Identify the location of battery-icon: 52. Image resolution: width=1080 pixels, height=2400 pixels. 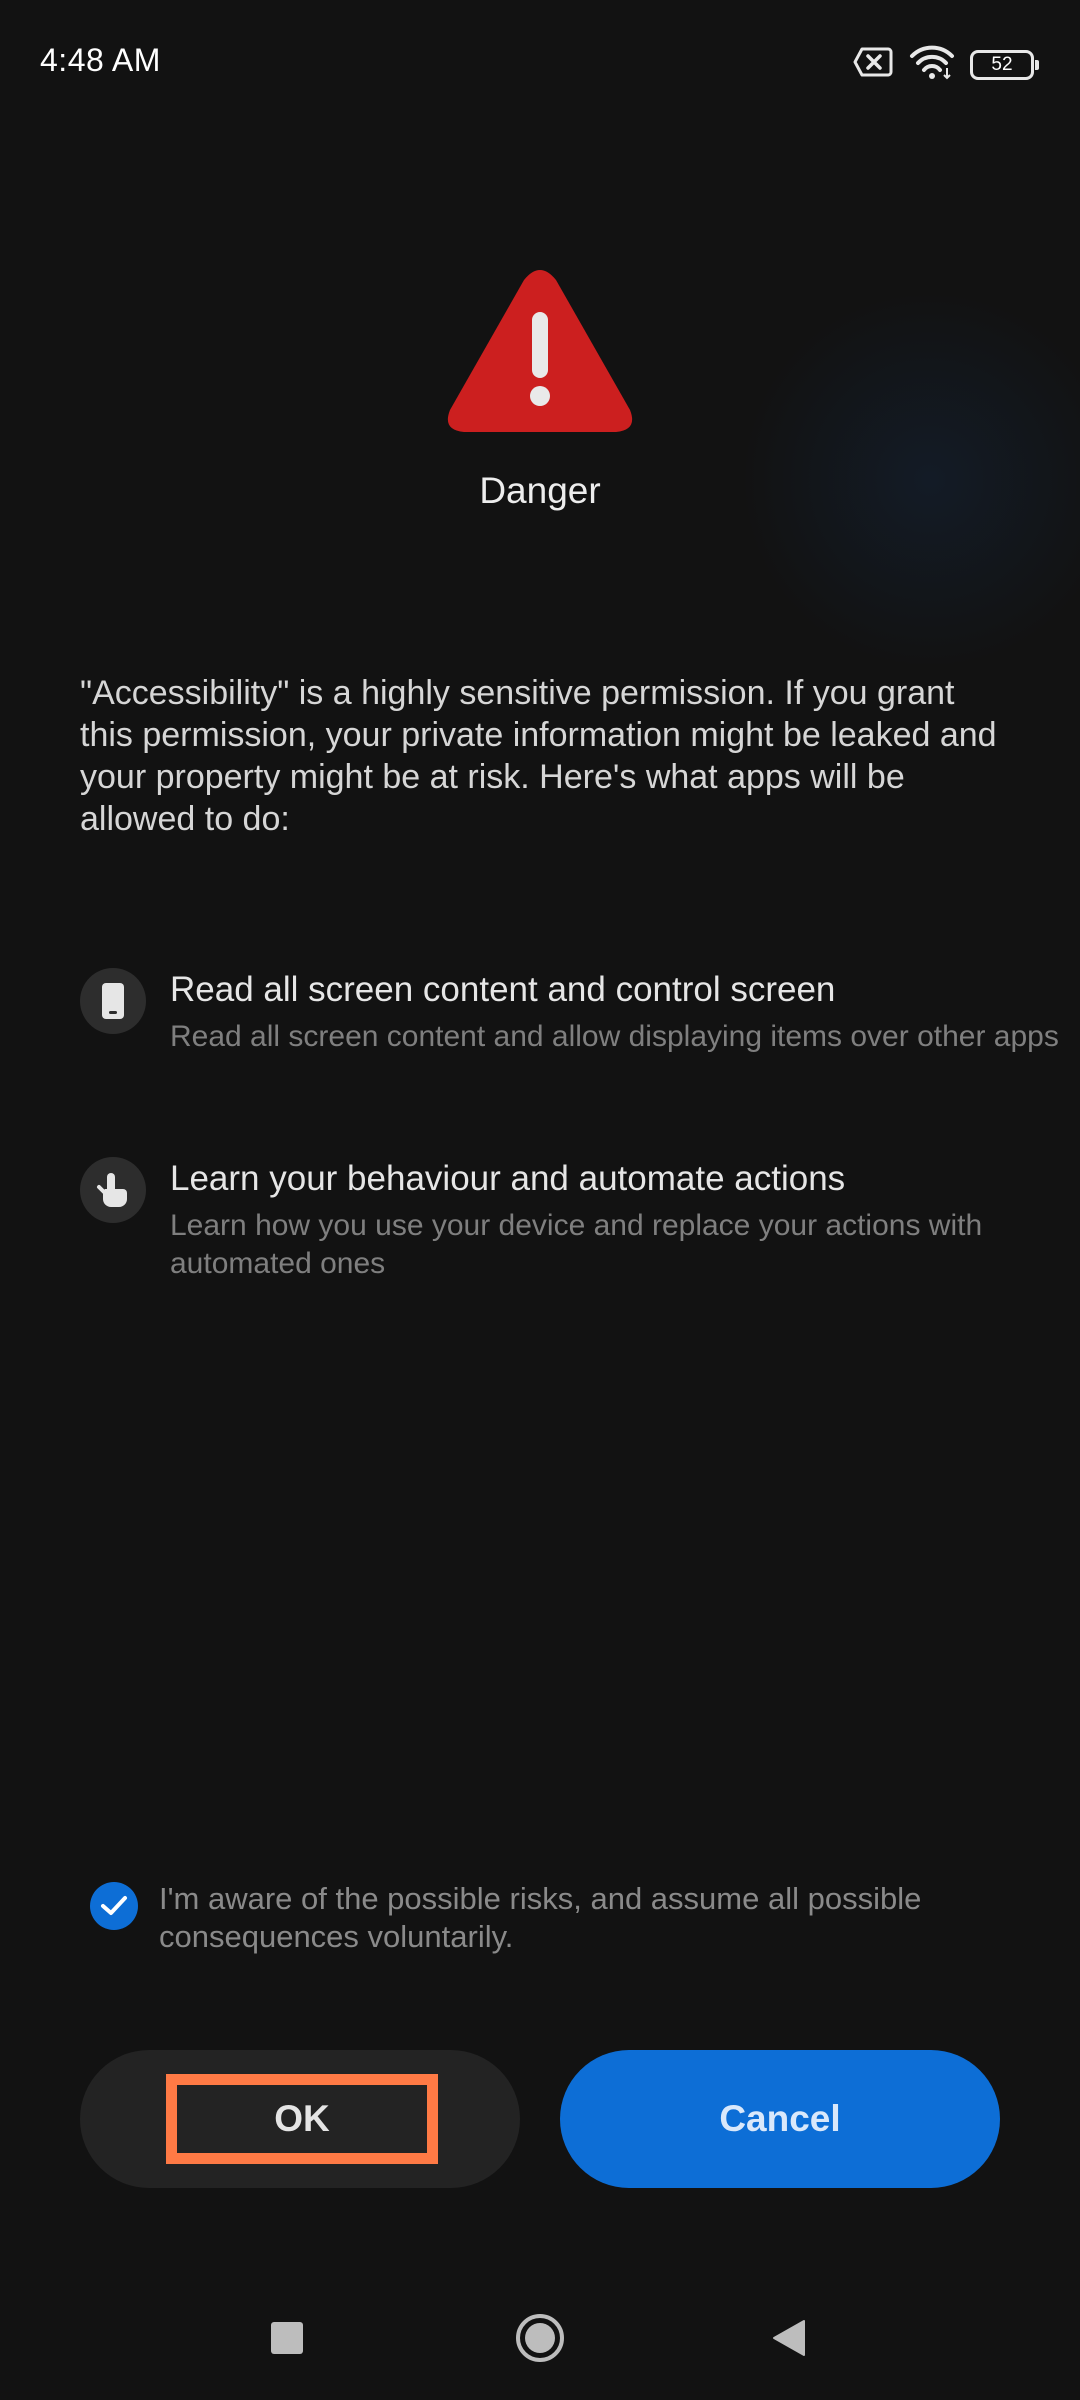
(1004, 64).